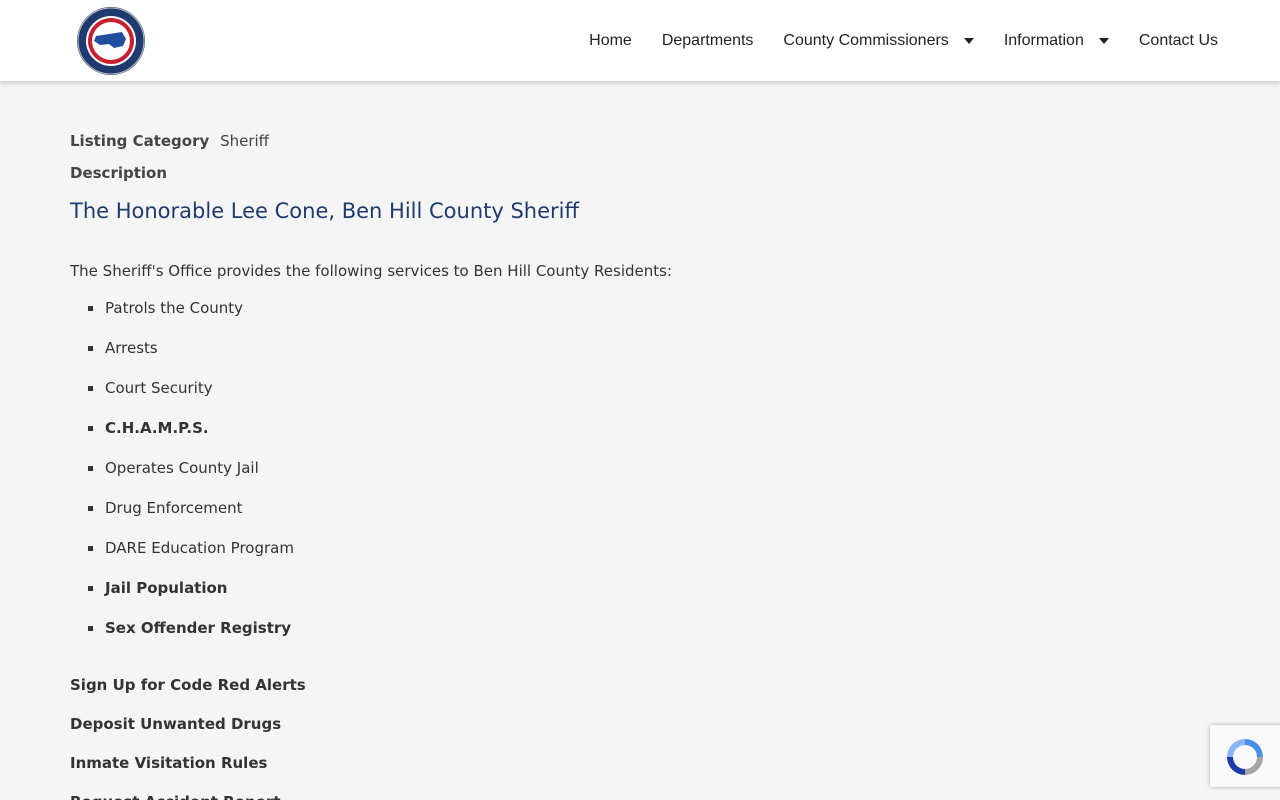  I want to click on listing-category-label: Listing Category, so click(140, 141).